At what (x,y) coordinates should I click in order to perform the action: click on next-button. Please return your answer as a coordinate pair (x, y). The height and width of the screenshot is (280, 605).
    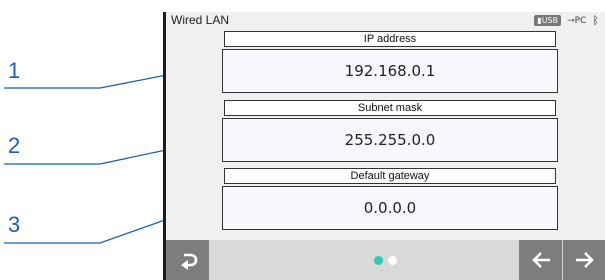
    Looking at the image, I should click on (584, 260).